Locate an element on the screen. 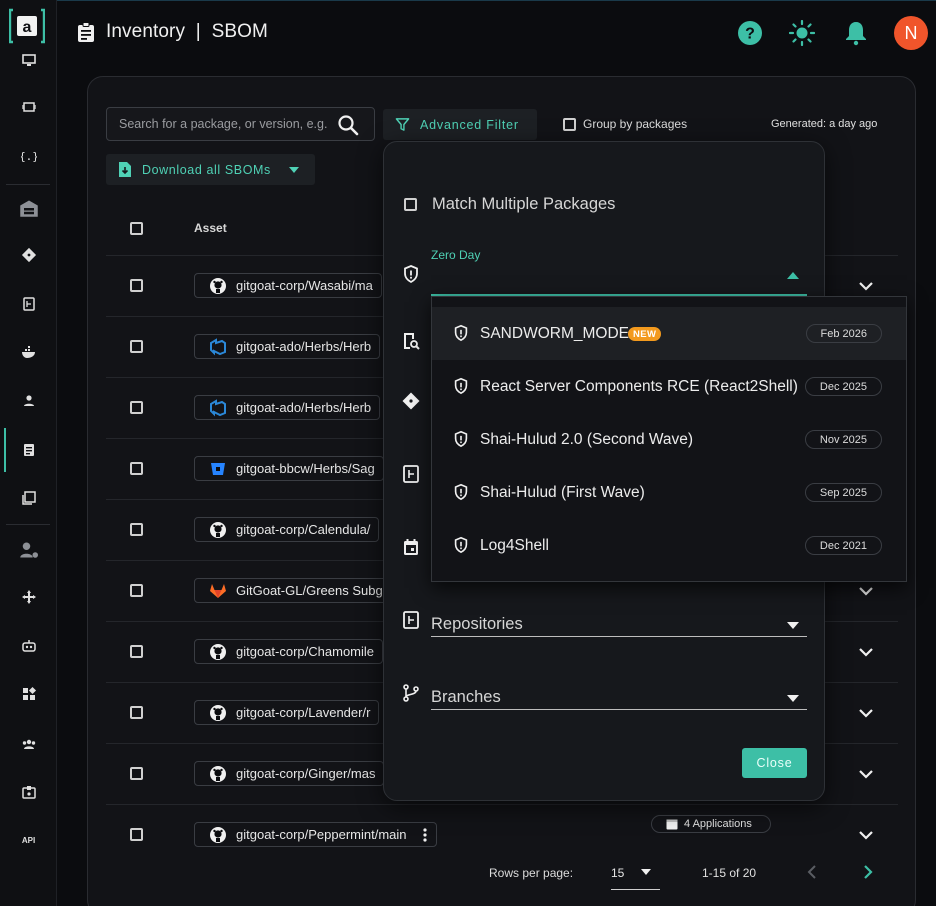 Image resolution: width=936 pixels, height=906 pixels. sidebar-divider is located at coordinates (28, 184).